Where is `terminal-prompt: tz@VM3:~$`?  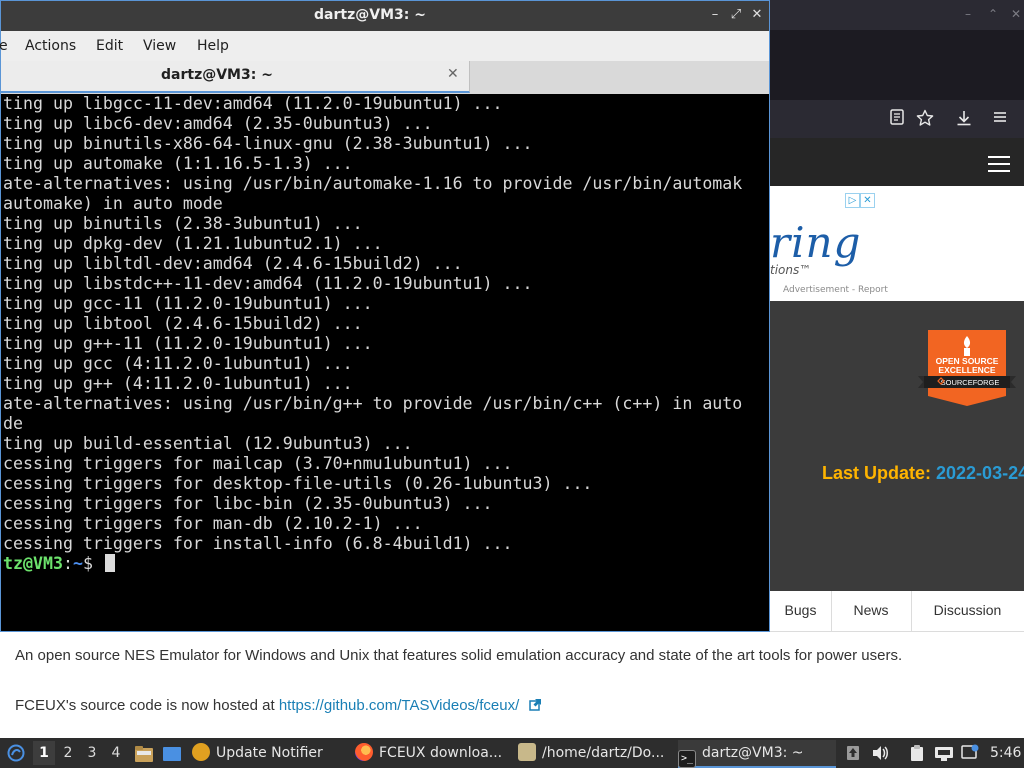
terminal-prompt: tz@VM3:~$ is located at coordinates (59, 564).